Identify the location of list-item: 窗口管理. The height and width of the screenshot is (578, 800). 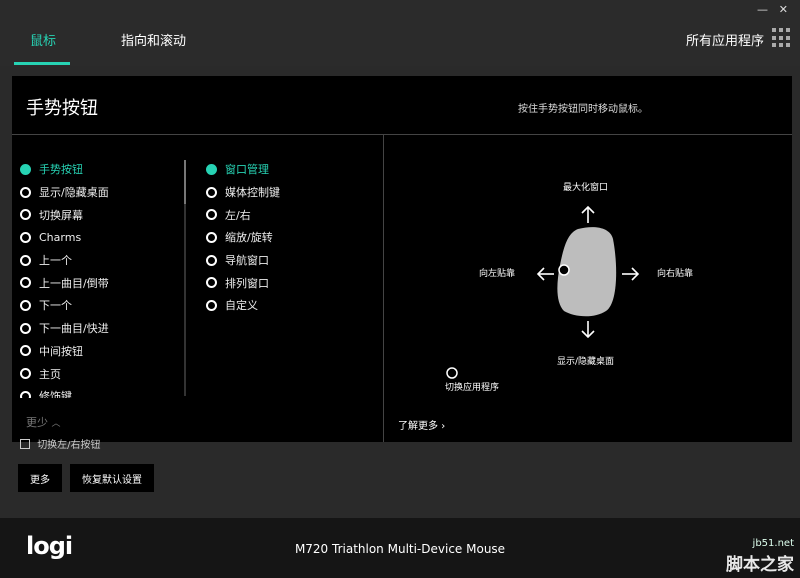
(243, 169).